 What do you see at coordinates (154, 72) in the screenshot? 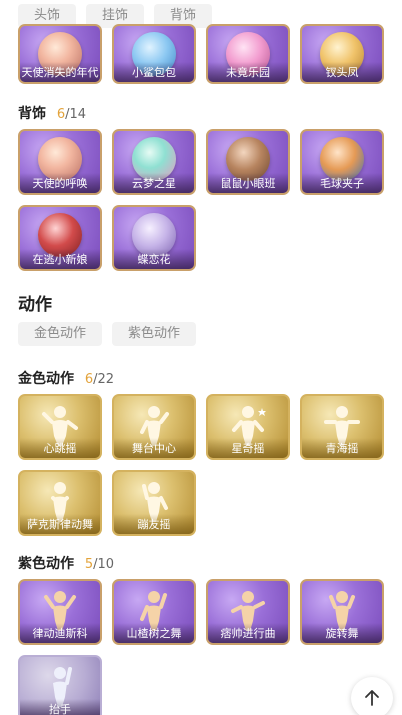
I see `tile-label: 小鲨包包` at bounding box center [154, 72].